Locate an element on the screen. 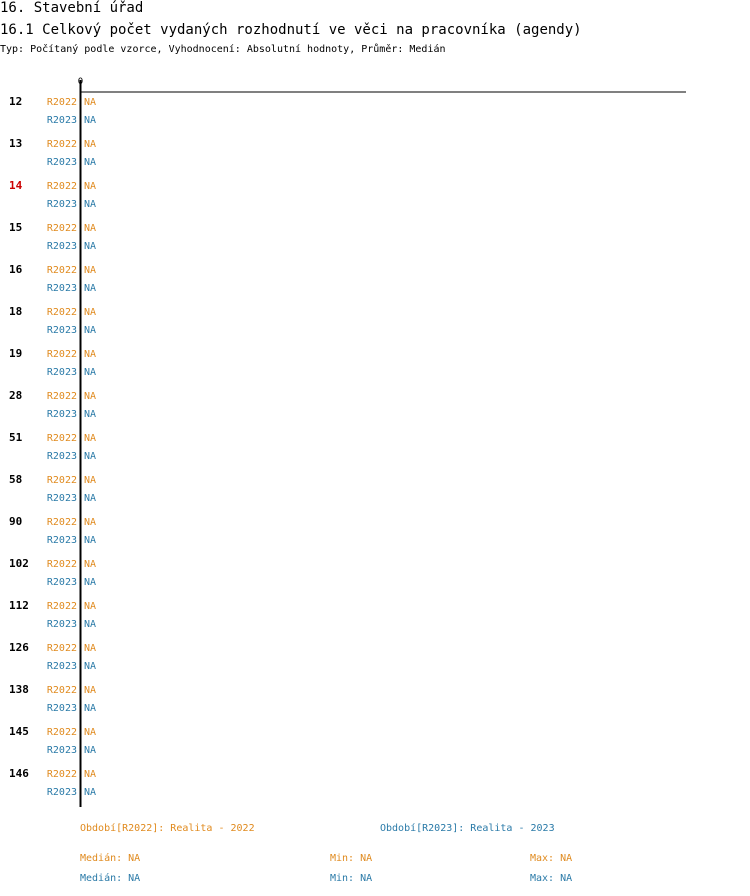  category-label: 58 is located at coordinates (15, 479).